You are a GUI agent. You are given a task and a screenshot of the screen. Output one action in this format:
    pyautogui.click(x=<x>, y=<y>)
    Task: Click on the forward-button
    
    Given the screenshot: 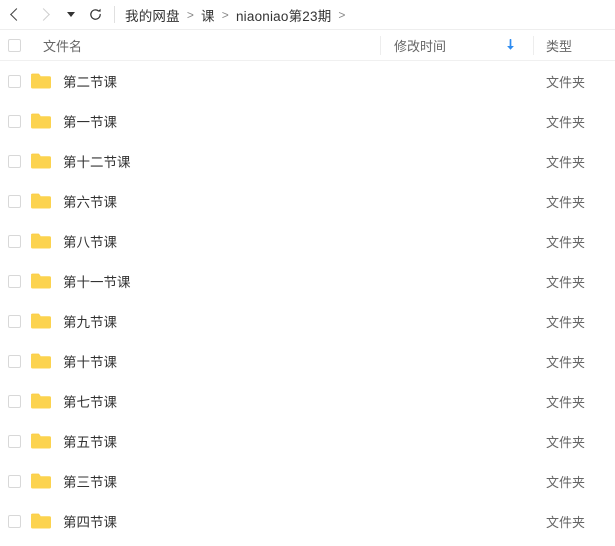 What is the action you would take?
    pyautogui.click(x=45, y=14)
    